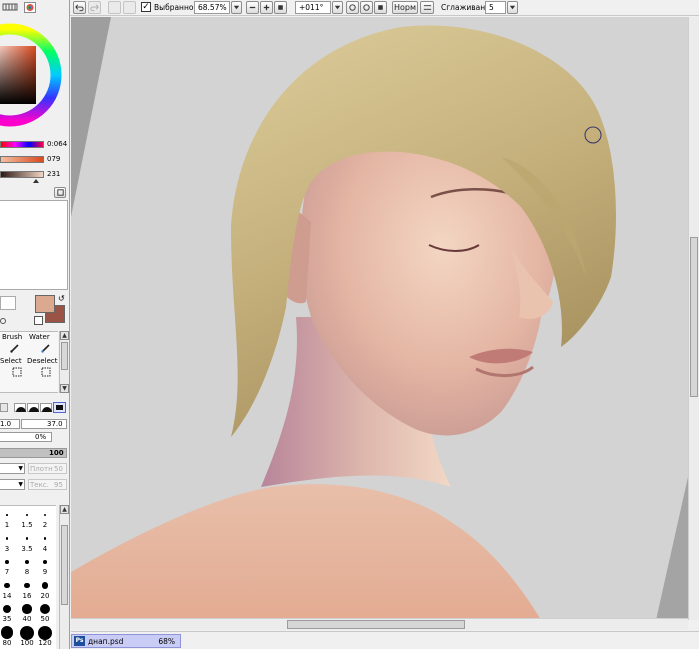 Image resolution: width=699 pixels, height=649 pixels. I want to click on brush-size-preset: 3.5, so click(27, 543).